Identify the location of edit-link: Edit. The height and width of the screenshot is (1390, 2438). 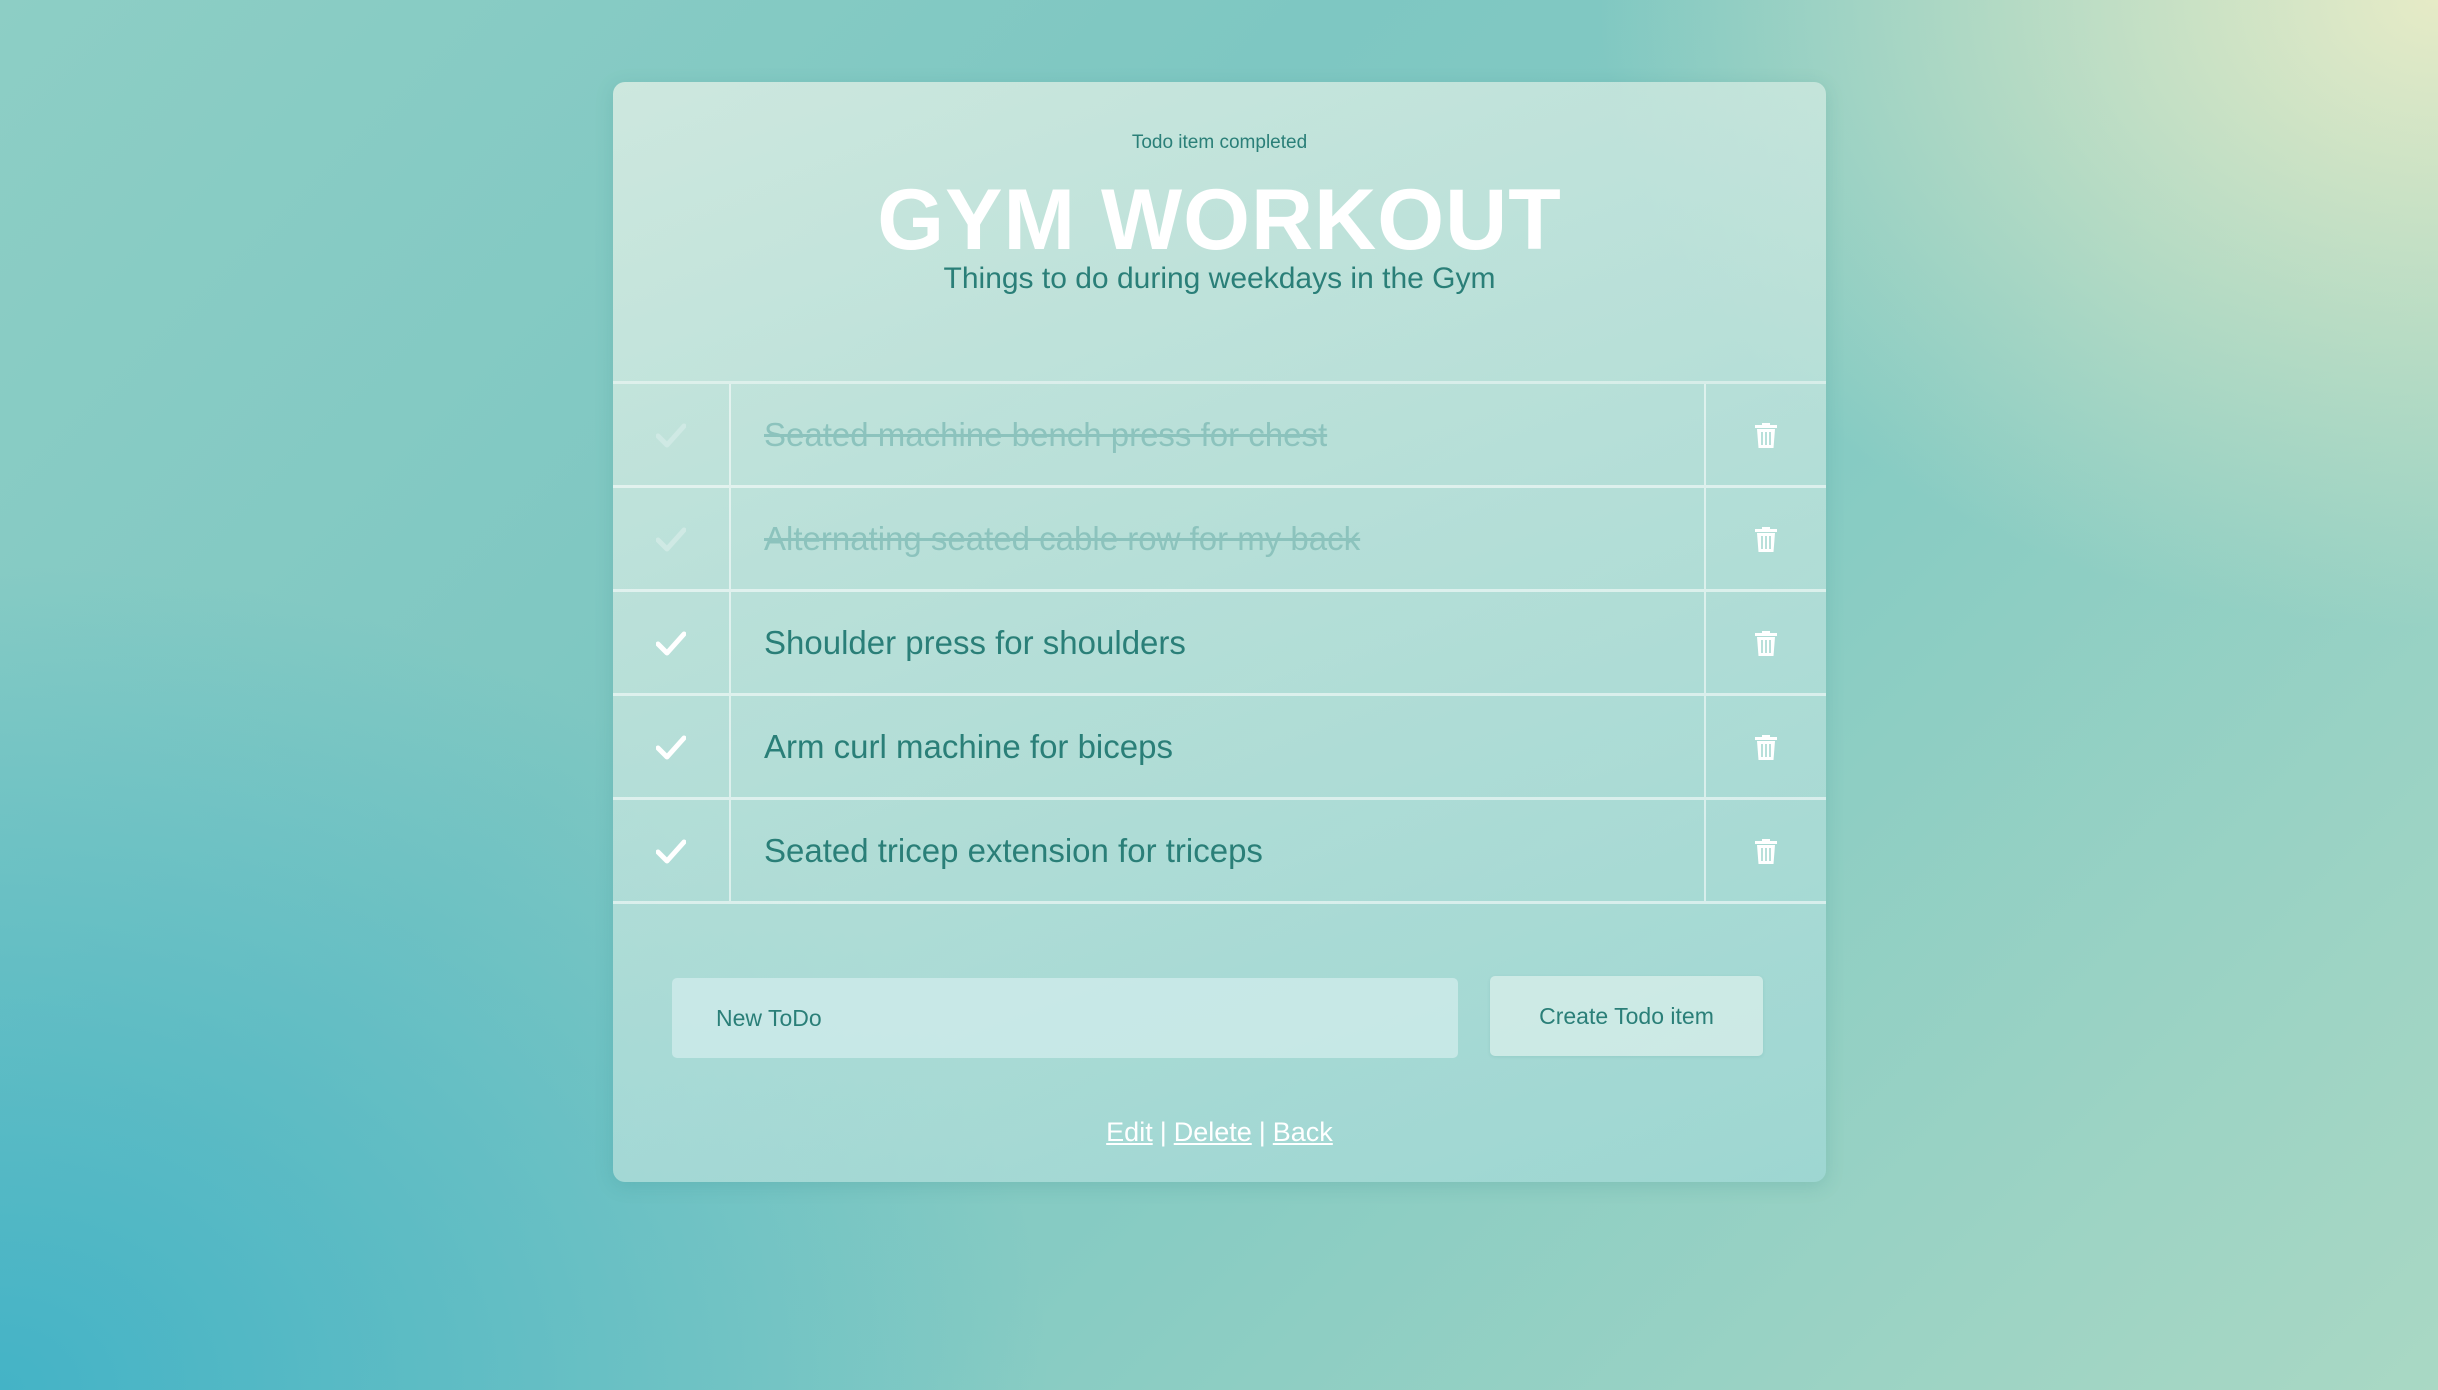
(1129, 1132).